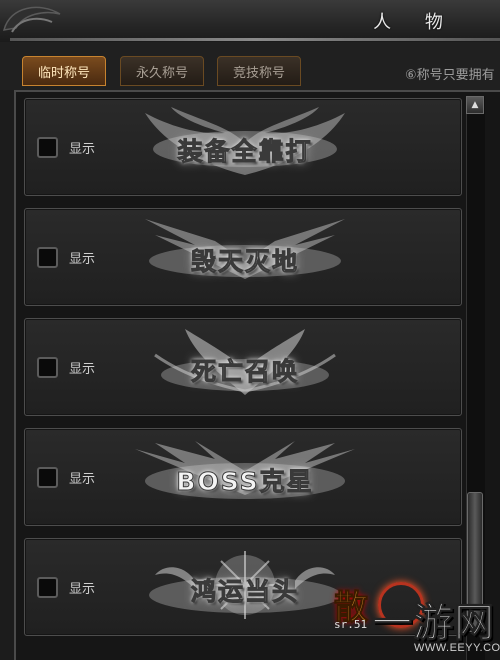 This screenshot has width=500, height=660. What do you see at coordinates (250, 21) in the screenshot?
I see `window-header: 人 物` at bounding box center [250, 21].